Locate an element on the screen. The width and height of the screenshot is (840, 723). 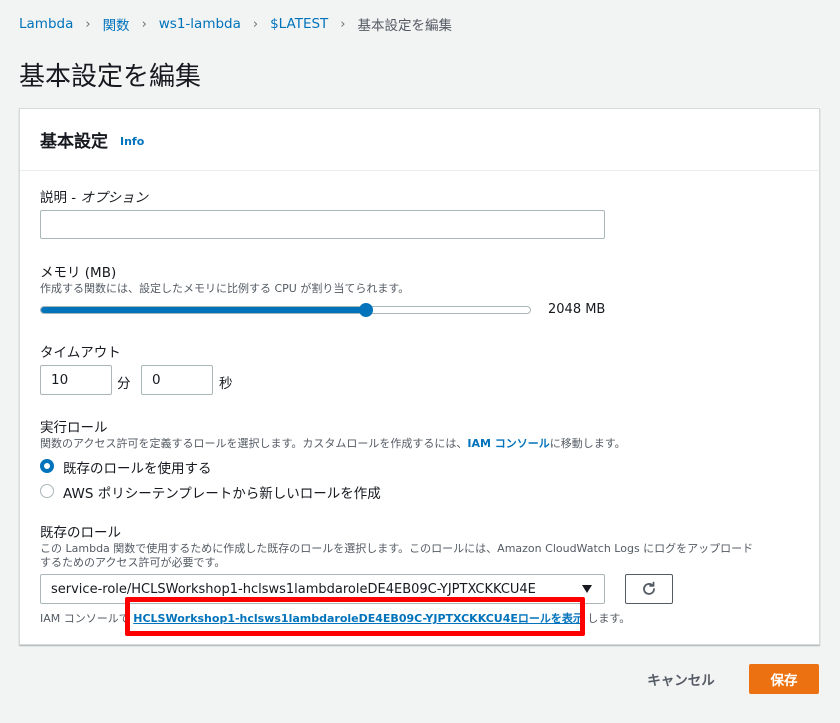
timeout-minutes-input: 10 is located at coordinates (76, 380).